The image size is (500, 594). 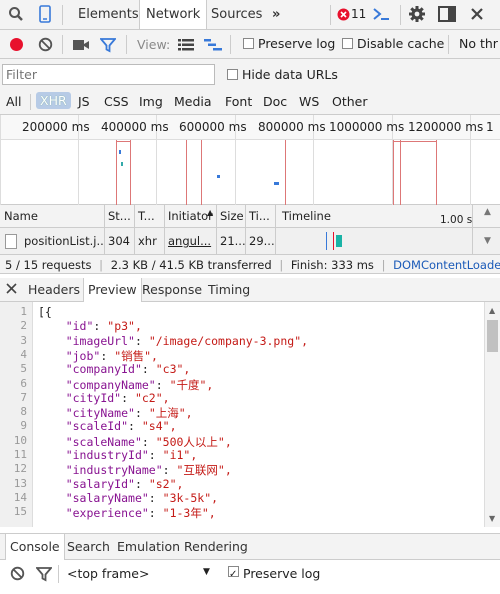 What do you see at coordinates (20, 454) in the screenshot?
I see `line-number: 11` at bounding box center [20, 454].